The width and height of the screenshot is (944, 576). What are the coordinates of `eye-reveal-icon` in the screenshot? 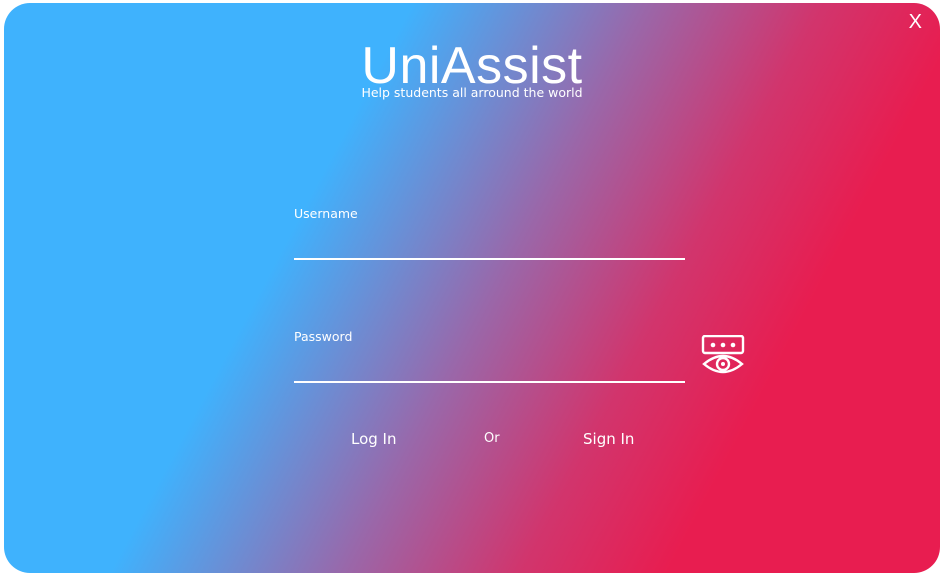 It's located at (723, 354).